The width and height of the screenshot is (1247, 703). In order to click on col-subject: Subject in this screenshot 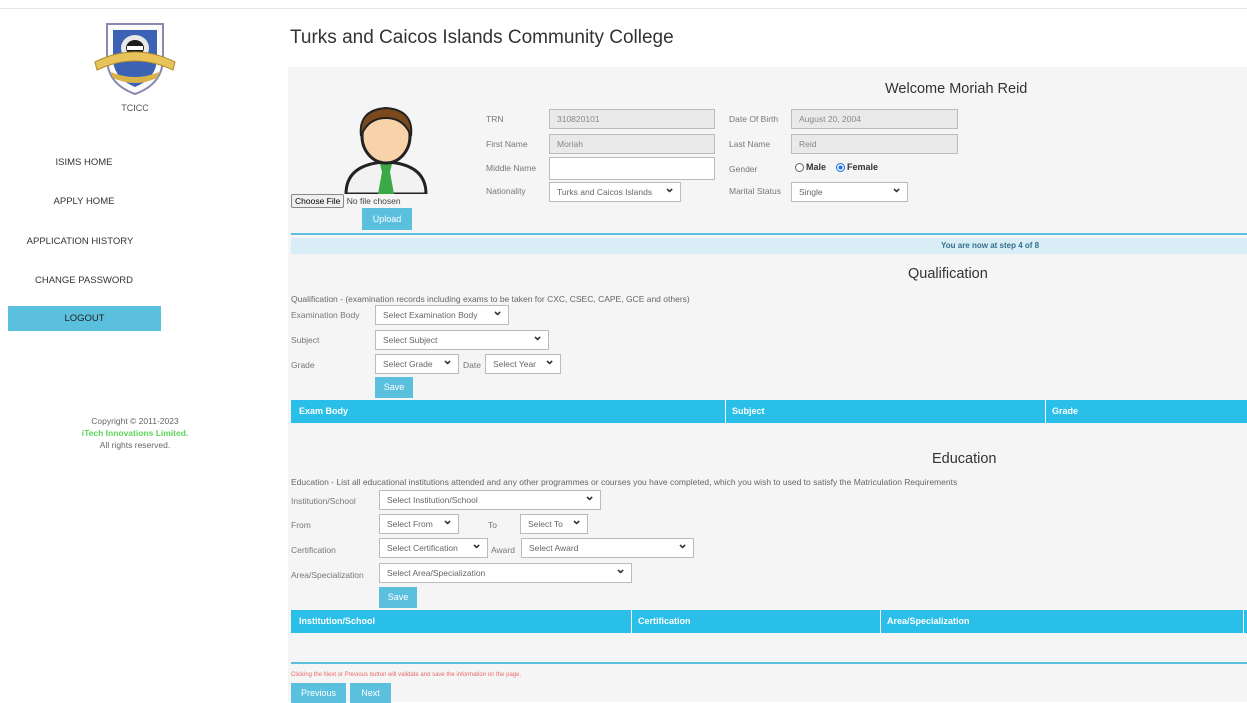, I will do `click(748, 411)`.